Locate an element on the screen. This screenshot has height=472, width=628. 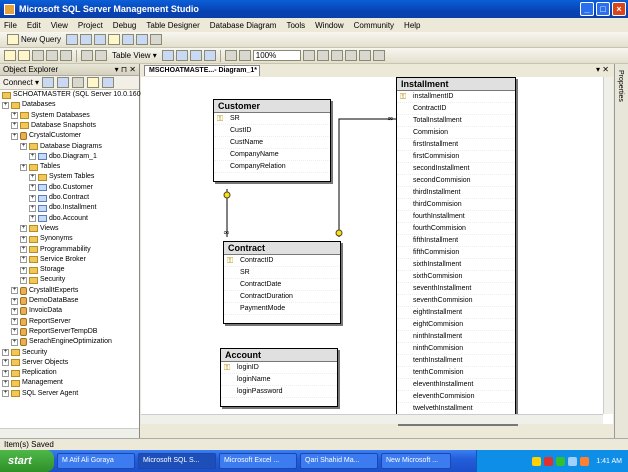
properties-side-tab: Properties is located at coordinates (621, 251).